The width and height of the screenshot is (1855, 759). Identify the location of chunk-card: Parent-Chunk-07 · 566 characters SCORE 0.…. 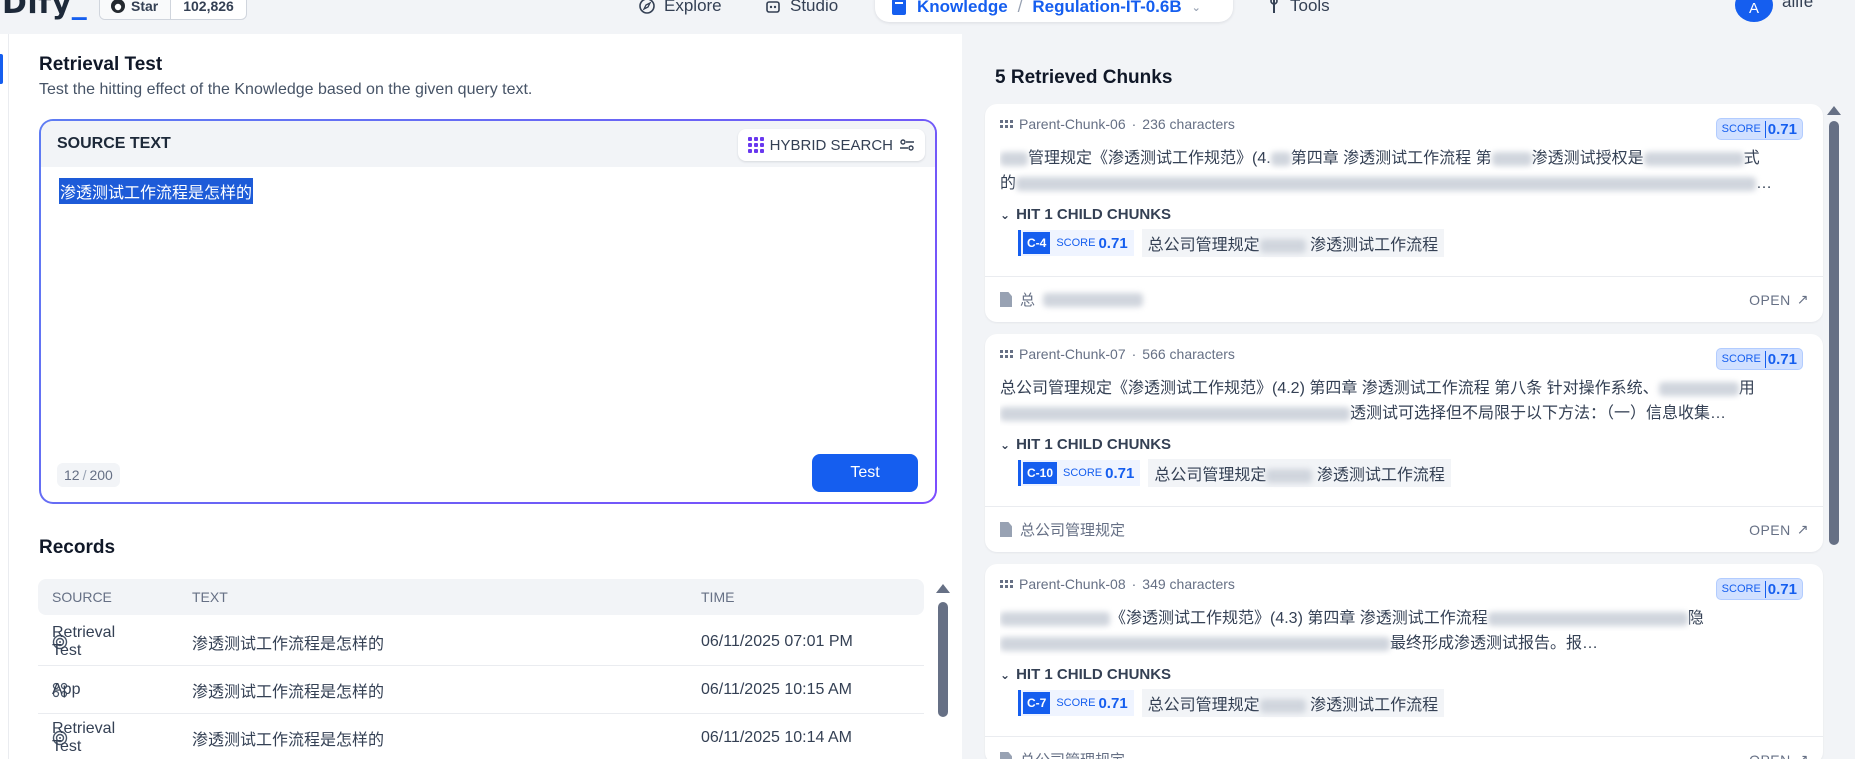
(1404, 443).